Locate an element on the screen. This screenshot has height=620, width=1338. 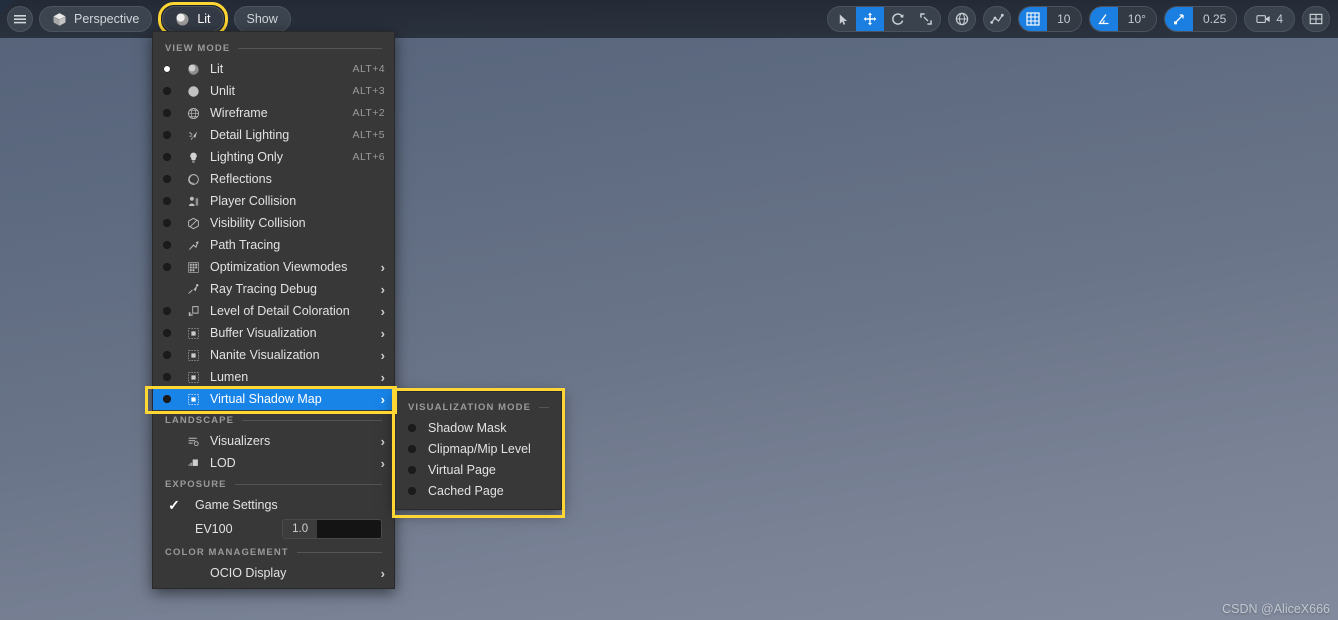
menu-item-optimization-viewmodes: Optimization Viewmodes › is located at coordinates (273, 267).